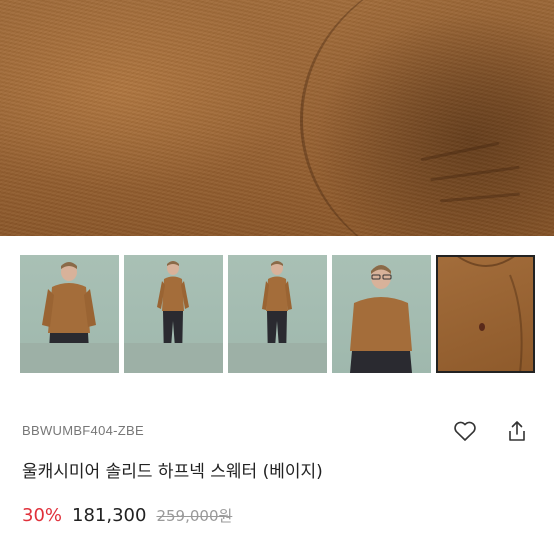 This screenshot has height=554, width=554. Describe the element at coordinates (381, 319) in the screenshot. I see `model-upper-body-image` at that location.